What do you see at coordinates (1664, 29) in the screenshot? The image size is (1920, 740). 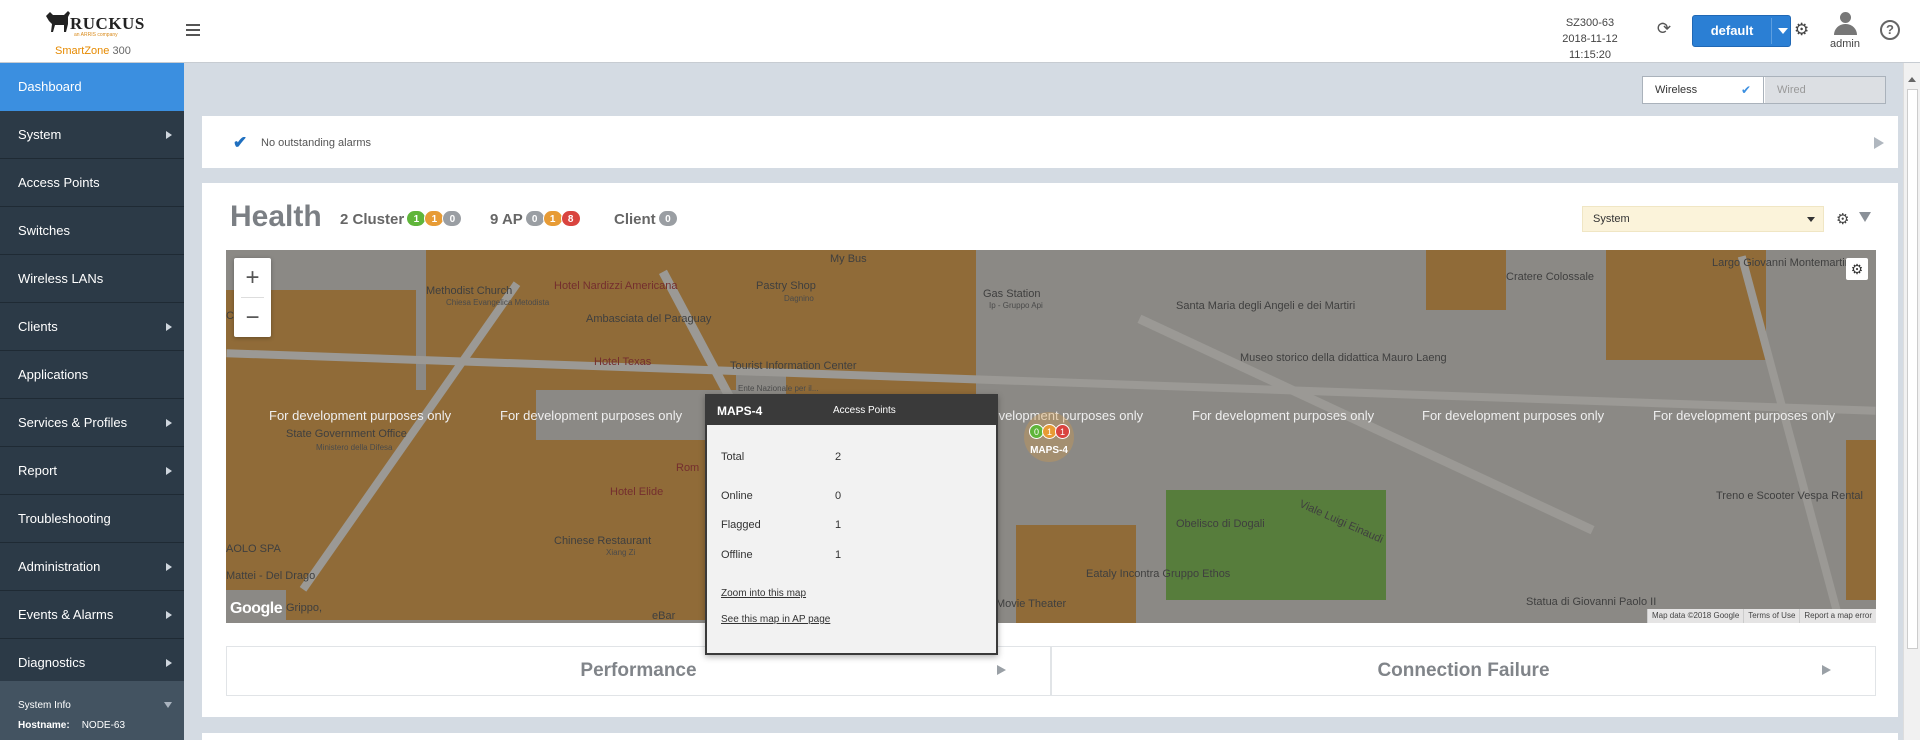 I see `refresh-icon: ⟳` at bounding box center [1664, 29].